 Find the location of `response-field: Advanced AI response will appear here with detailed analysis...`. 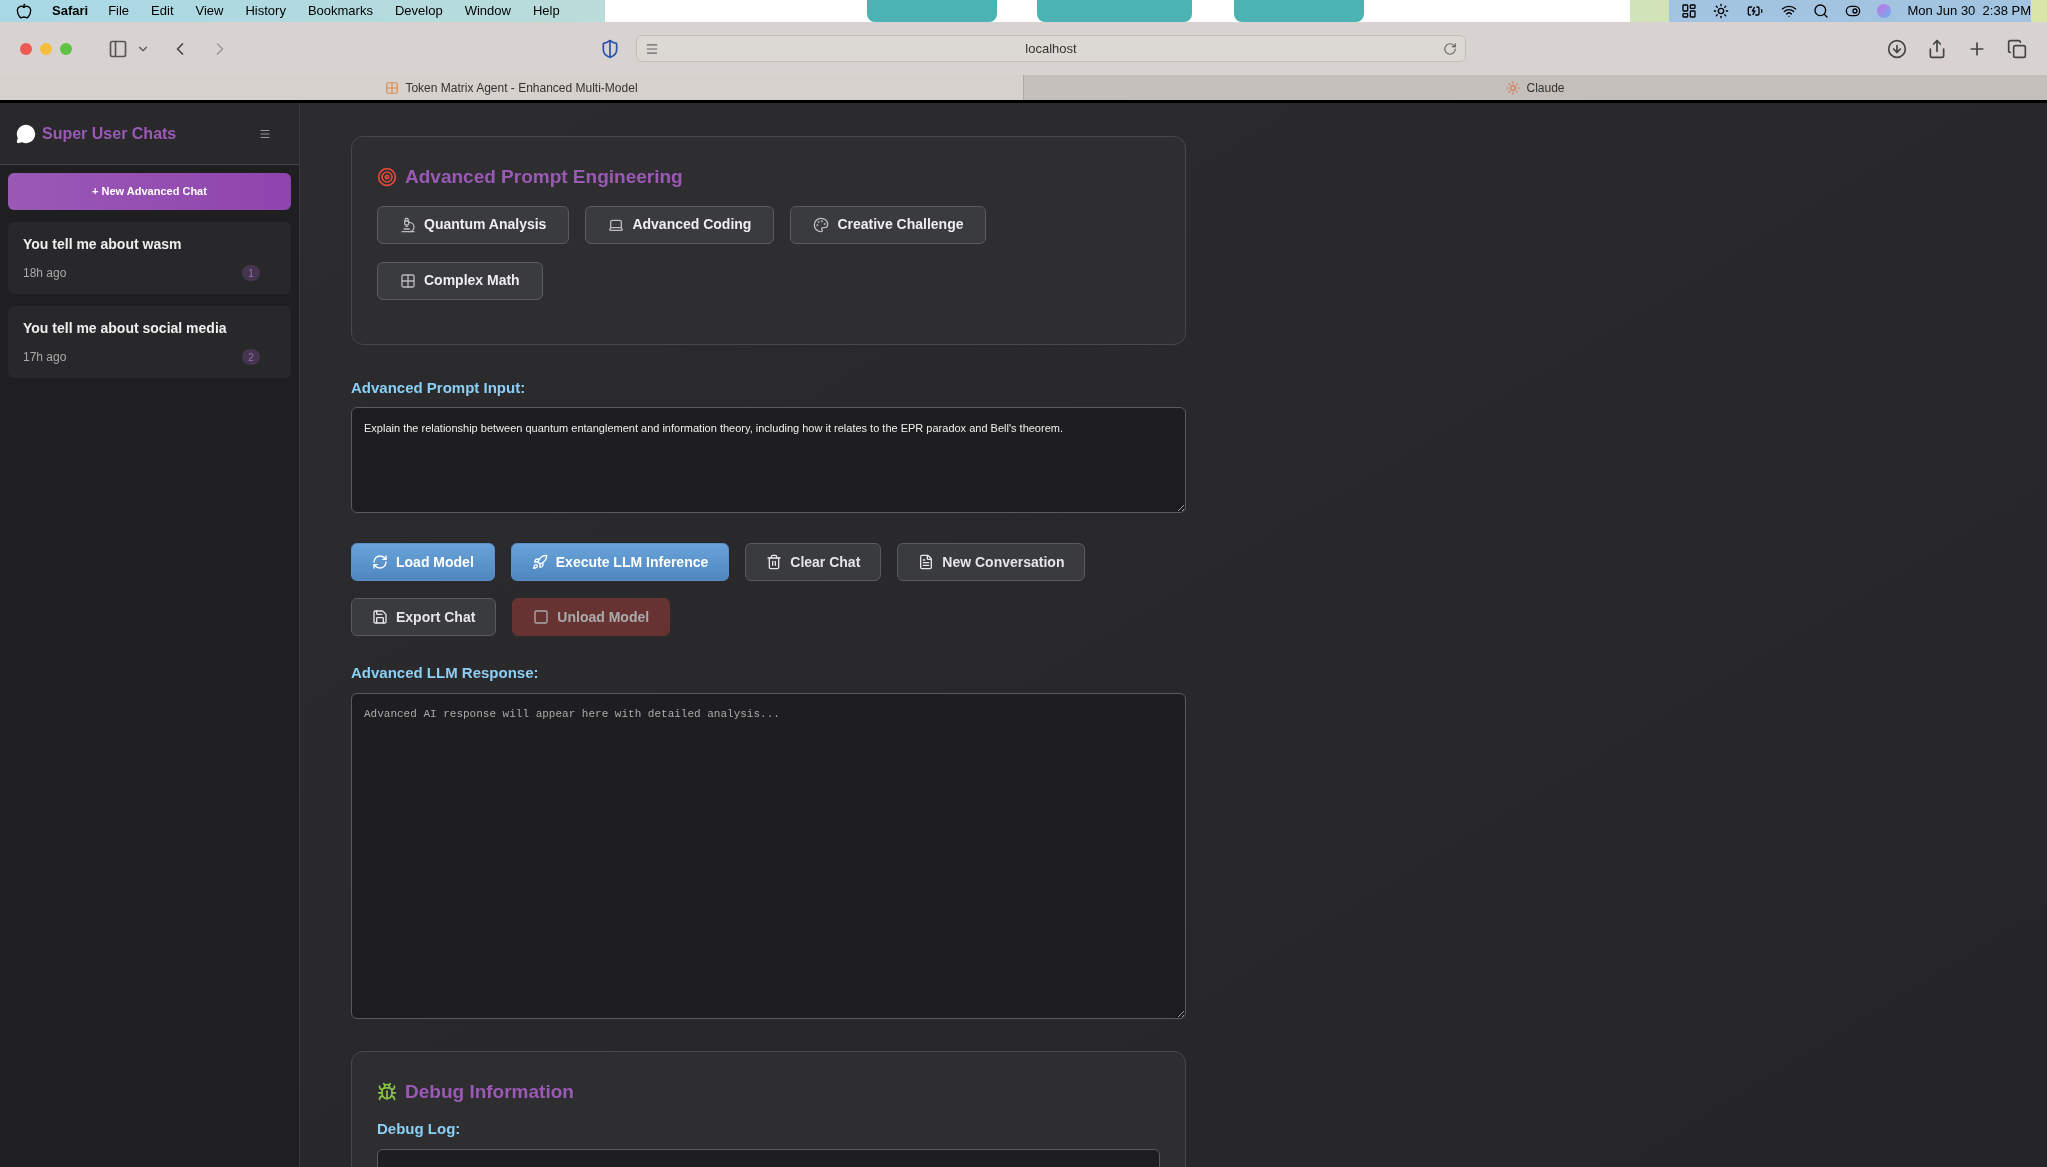

response-field: Advanced AI response will appear here with detailed analysis... is located at coordinates (768, 855).